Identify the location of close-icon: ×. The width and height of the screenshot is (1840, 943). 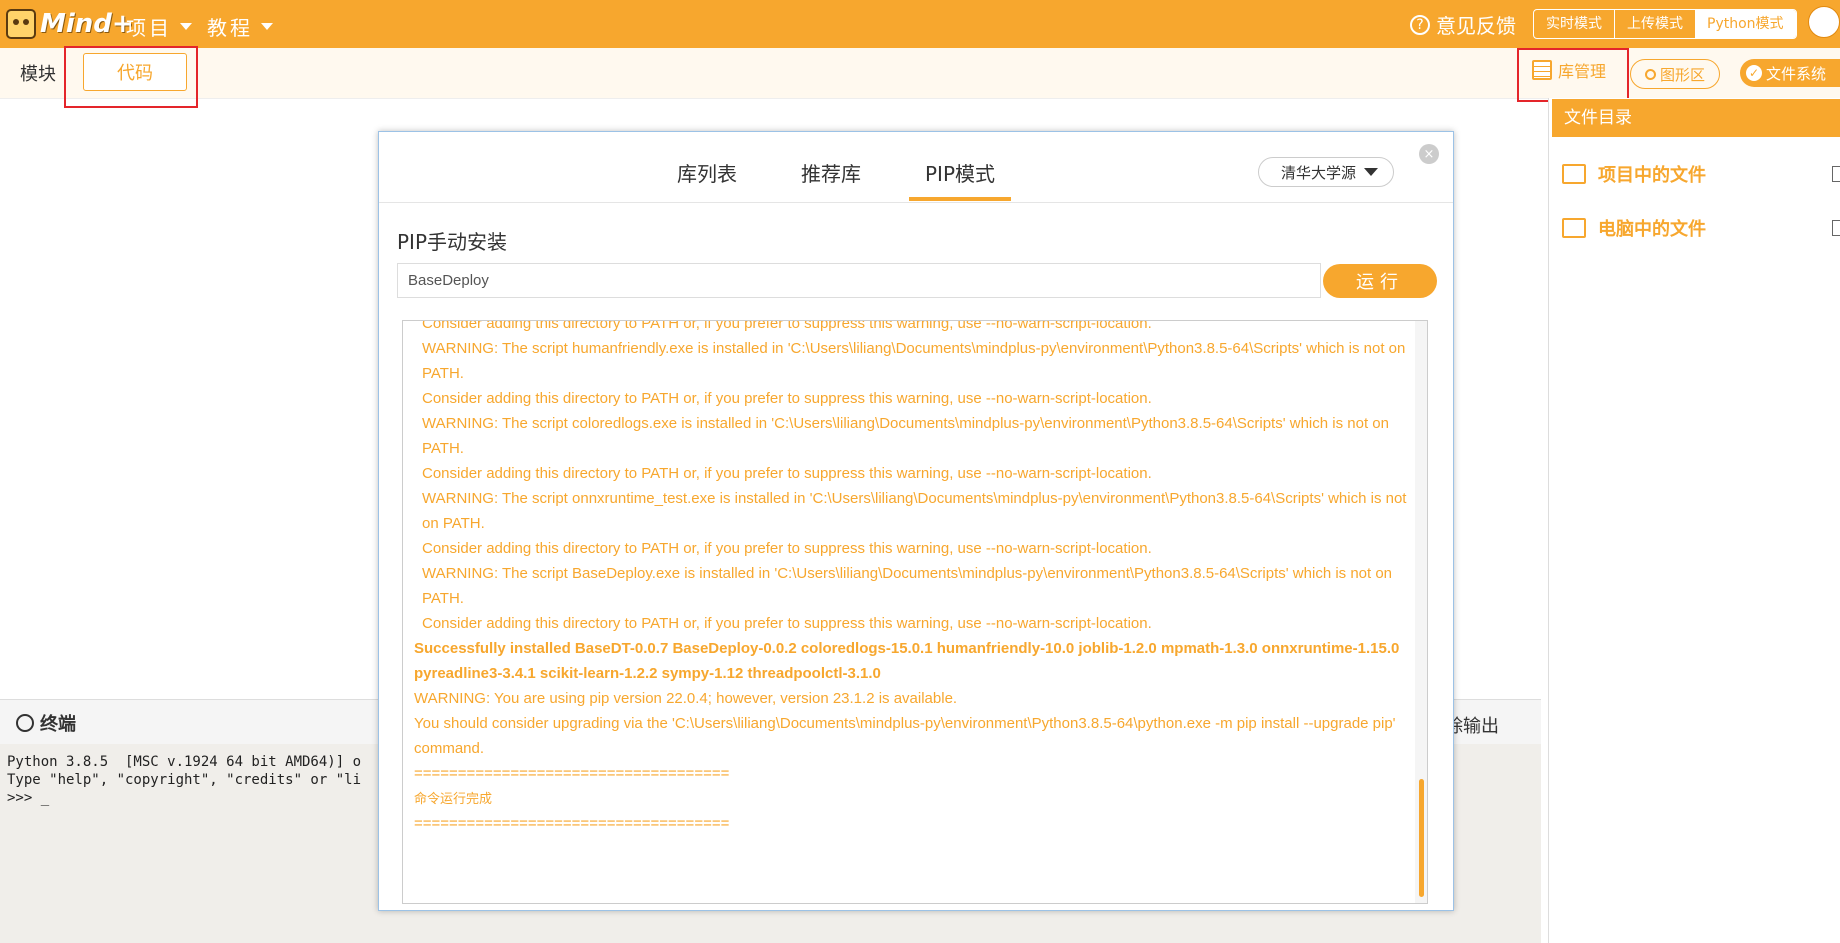
(1429, 154).